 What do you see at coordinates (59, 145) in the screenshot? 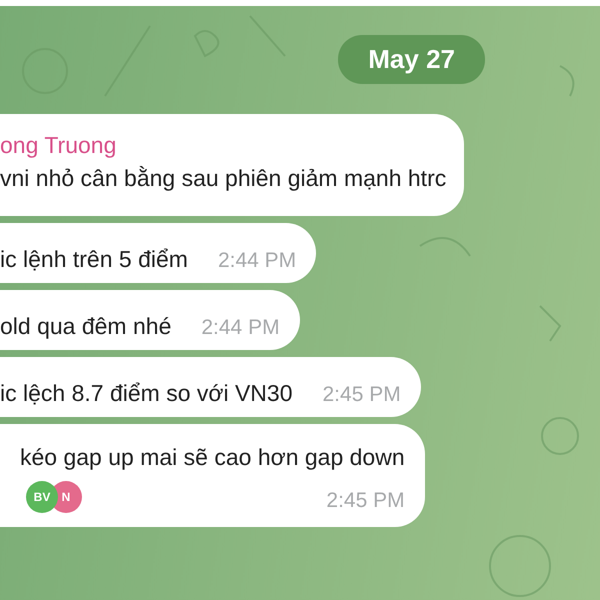
I see `sender-name: ong Truong` at bounding box center [59, 145].